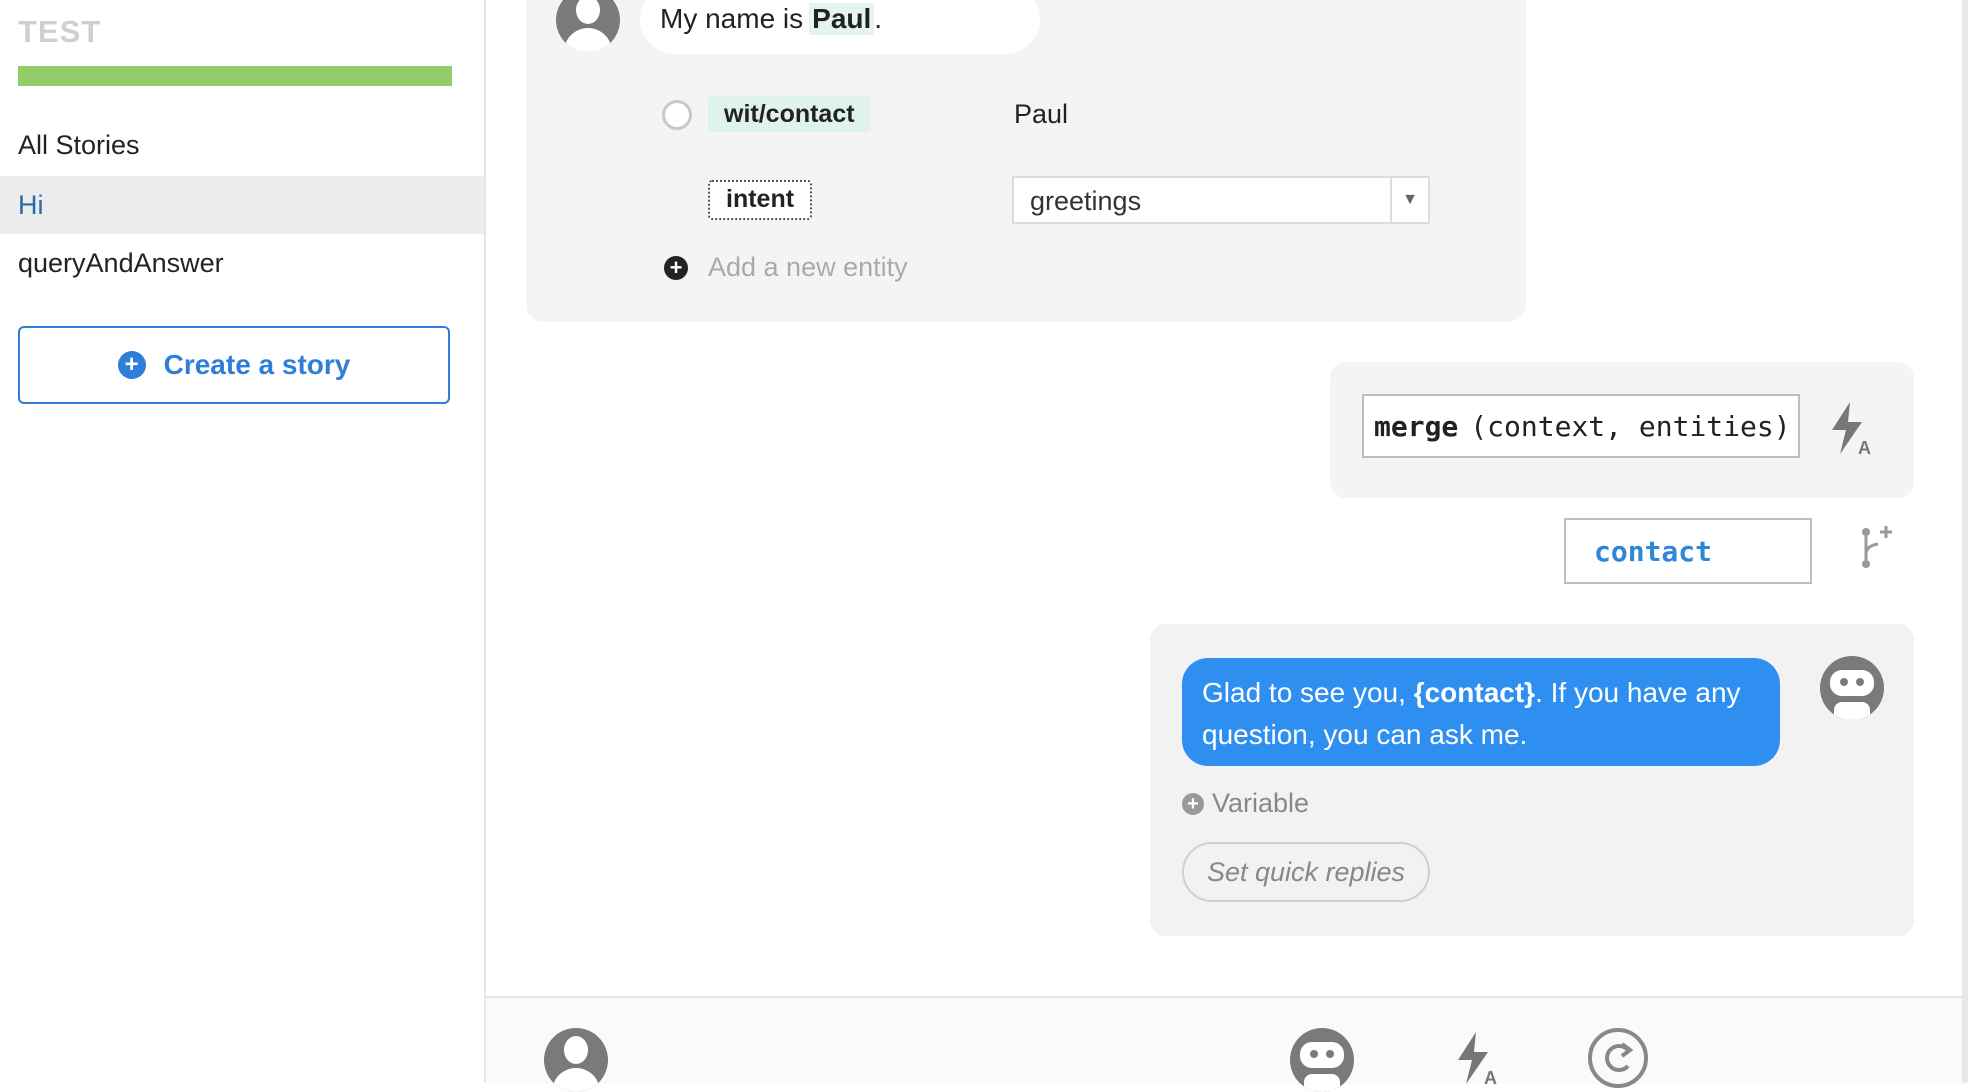 Image resolution: width=1968 pixels, height=1092 pixels. I want to click on intent-selected-value: greetings, so click(1086, 201).